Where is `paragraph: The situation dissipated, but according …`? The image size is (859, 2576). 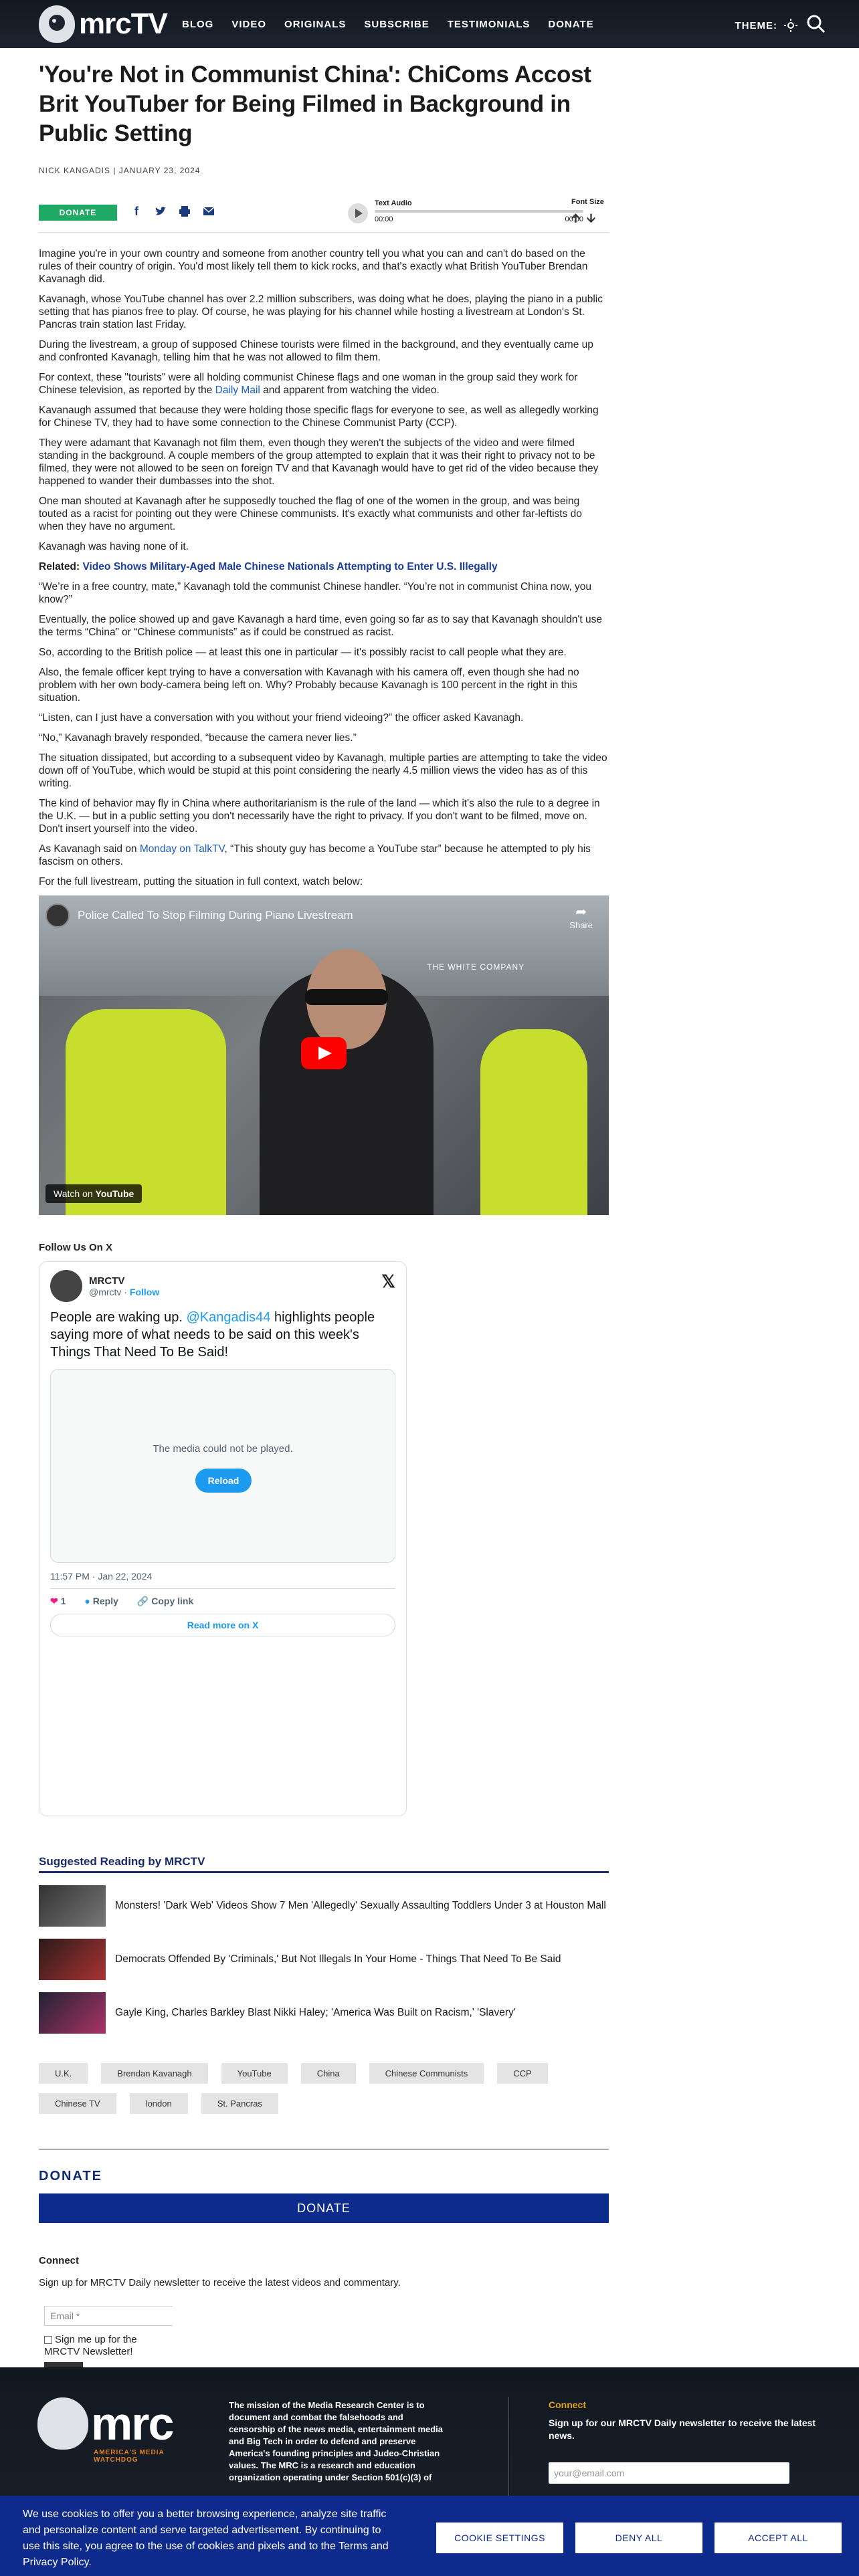 paragraph: The situation dissipated, but according … is located at coordinates (323, 771).